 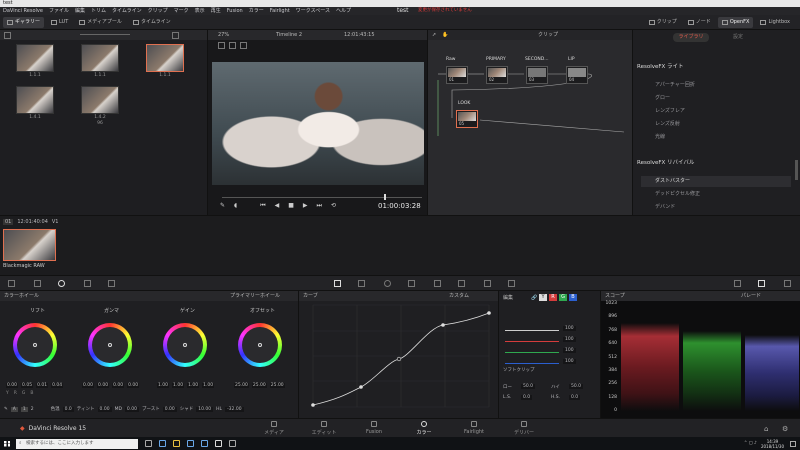 I want to click on menu-timeline: タイムライン, so click(x=127, y=11).